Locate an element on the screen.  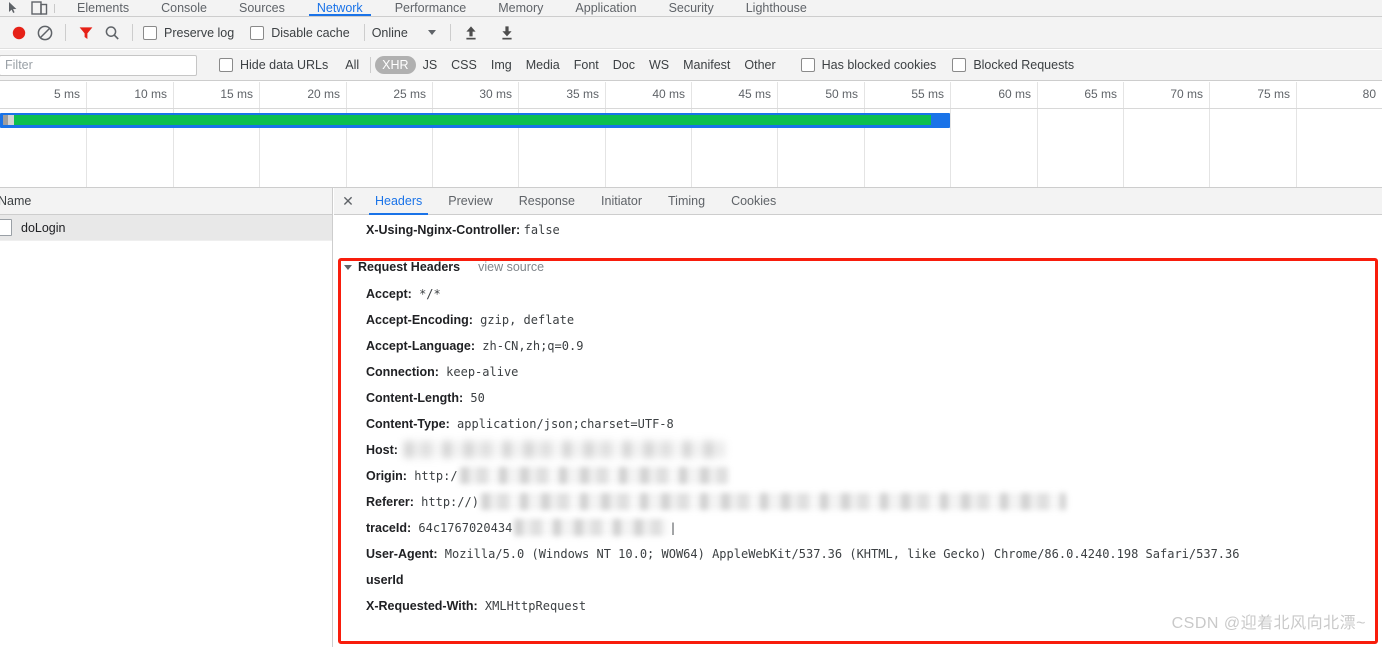
blocked-requests-checkbox: Blocked Requests is located at coordinates (1013, 65).